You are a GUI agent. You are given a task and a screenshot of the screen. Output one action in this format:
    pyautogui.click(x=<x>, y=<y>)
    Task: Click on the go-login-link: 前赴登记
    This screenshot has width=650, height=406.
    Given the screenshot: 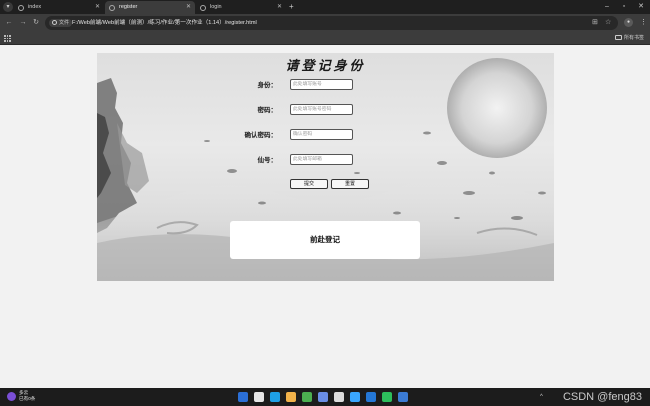 What is the action you would take?
    pyautogui.click(x=325, y=240)
    